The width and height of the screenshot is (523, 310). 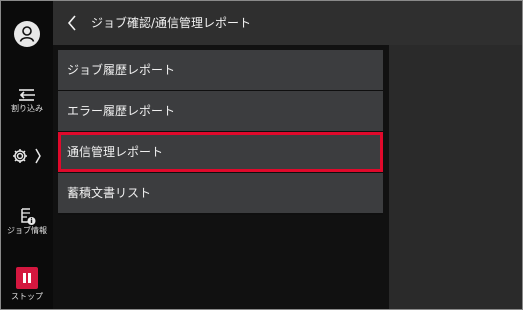 What do you see at coordinates (38, 156) in the screenshot?
I see `chevron-right-icon` at bounding box center [38, 156].